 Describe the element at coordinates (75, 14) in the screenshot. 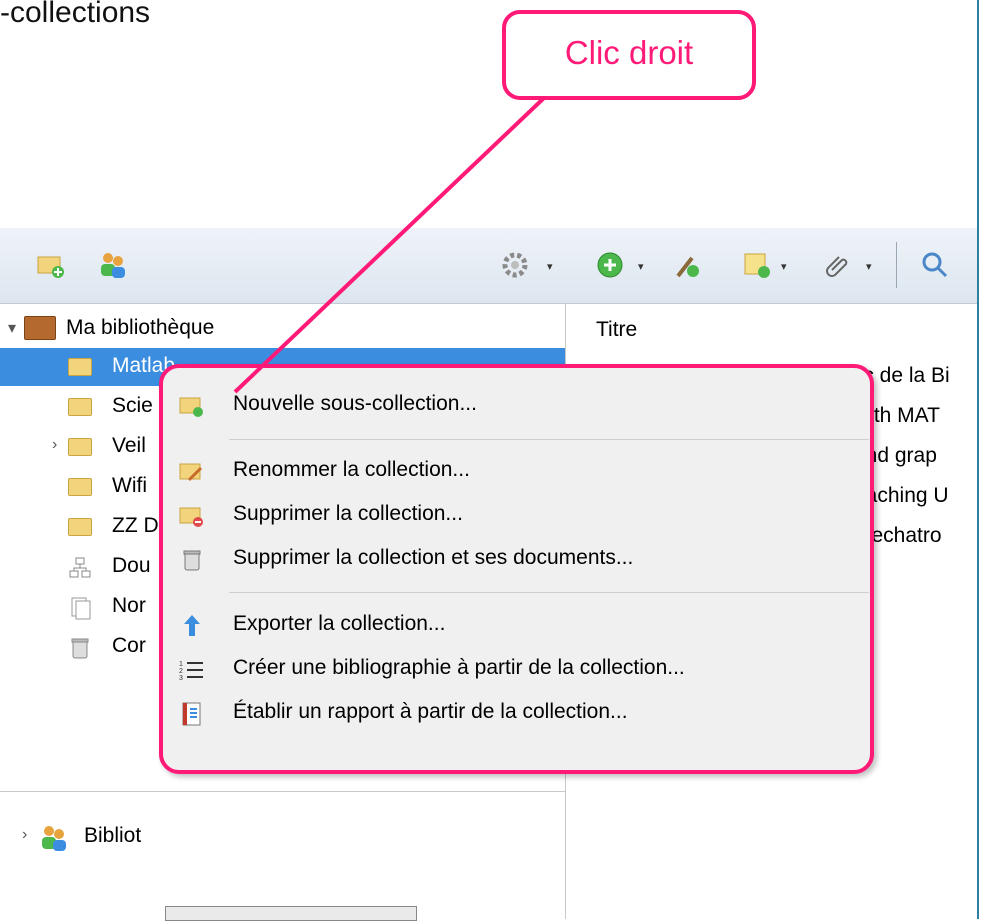

I see `slide-title: -collections` at that location.